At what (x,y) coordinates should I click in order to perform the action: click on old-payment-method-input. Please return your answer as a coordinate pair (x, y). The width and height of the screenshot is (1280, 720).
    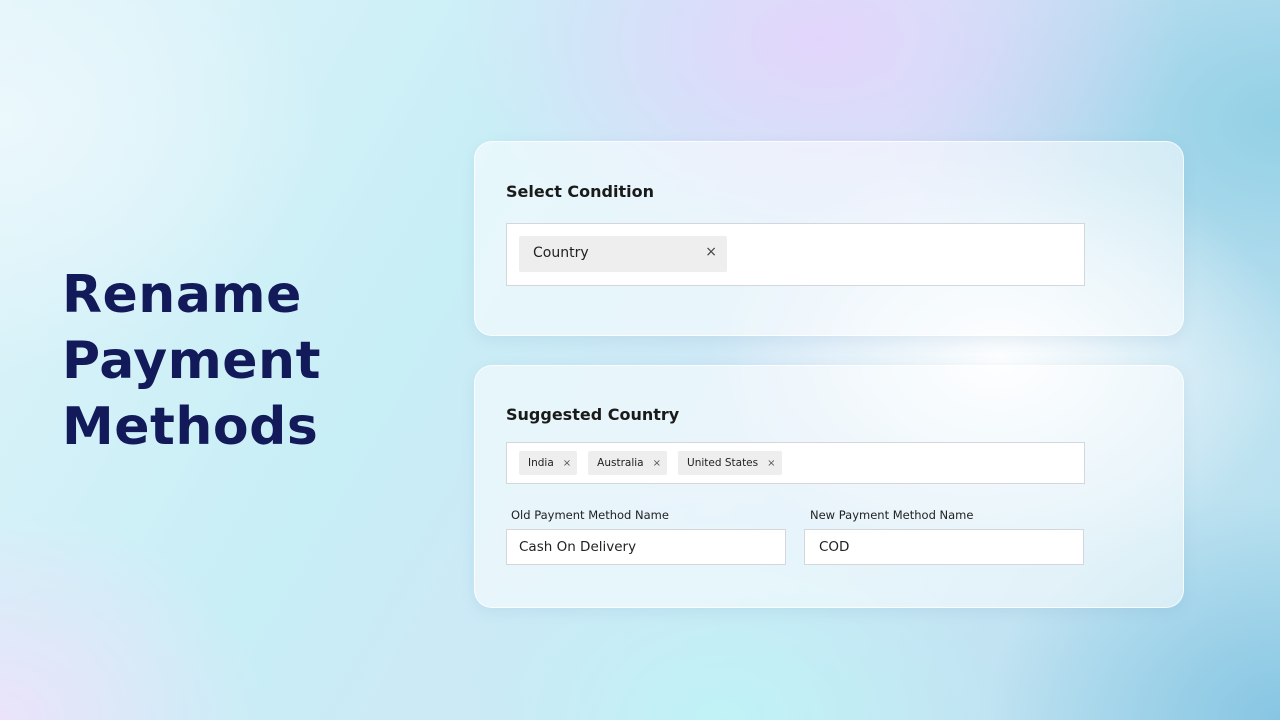
    Looking at the image, I should click on (646, 547).